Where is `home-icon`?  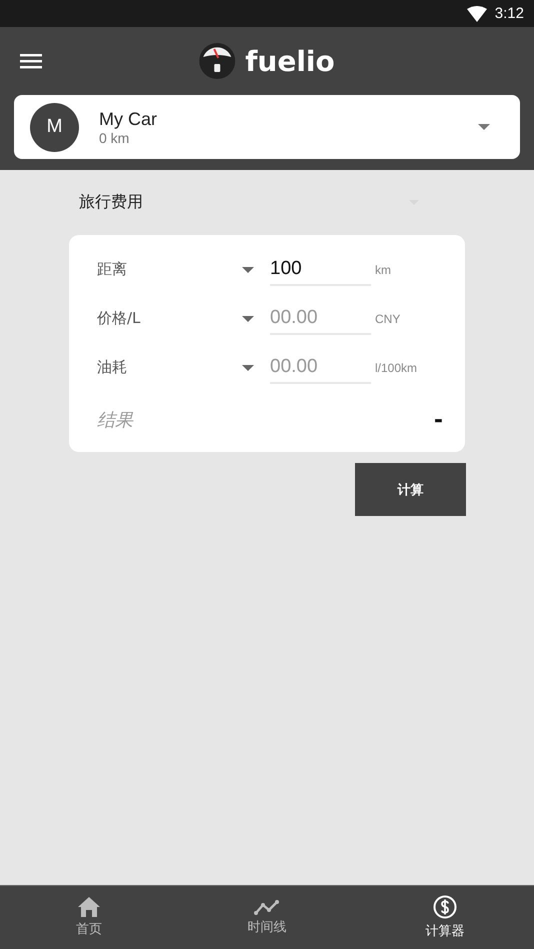
home-icon is located at coordinates (89, 907).